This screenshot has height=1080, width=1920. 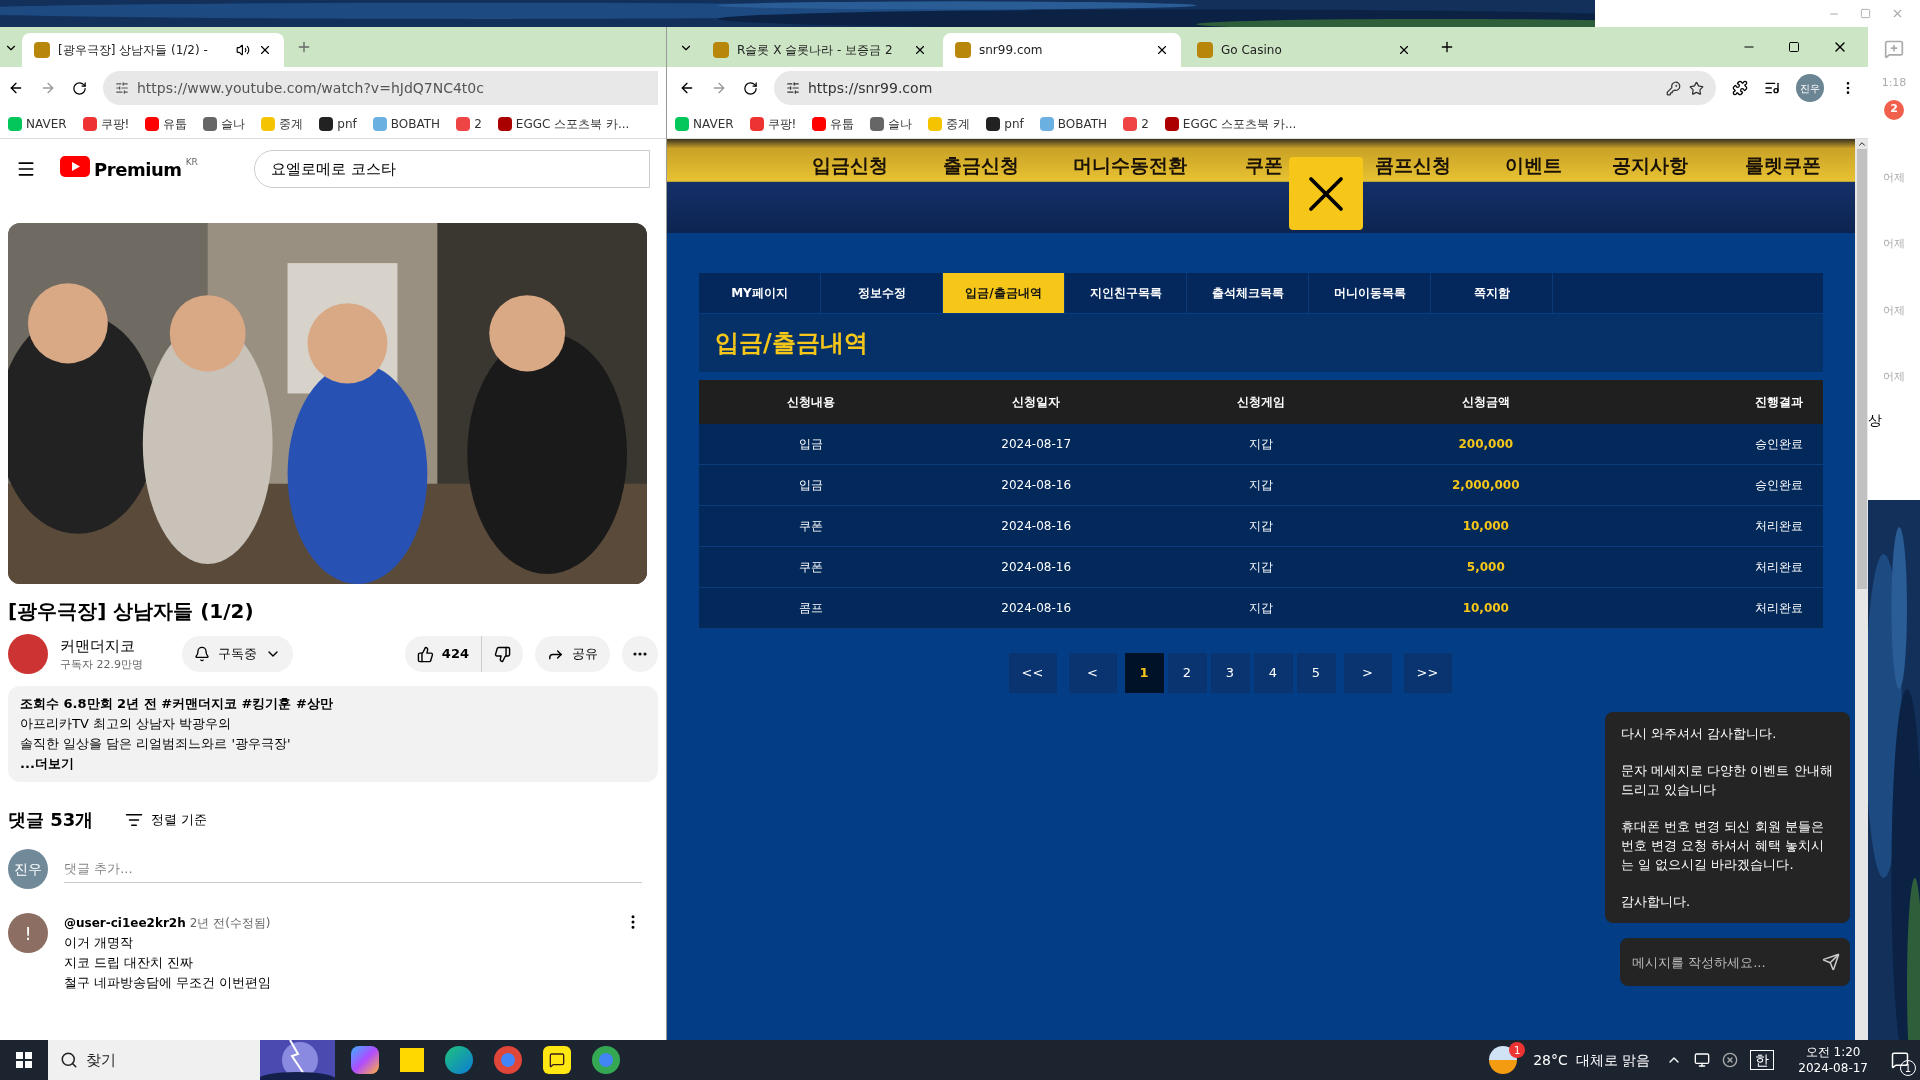 I want to click on nav-link: 쿠폰, so click(x=1264, y=165).